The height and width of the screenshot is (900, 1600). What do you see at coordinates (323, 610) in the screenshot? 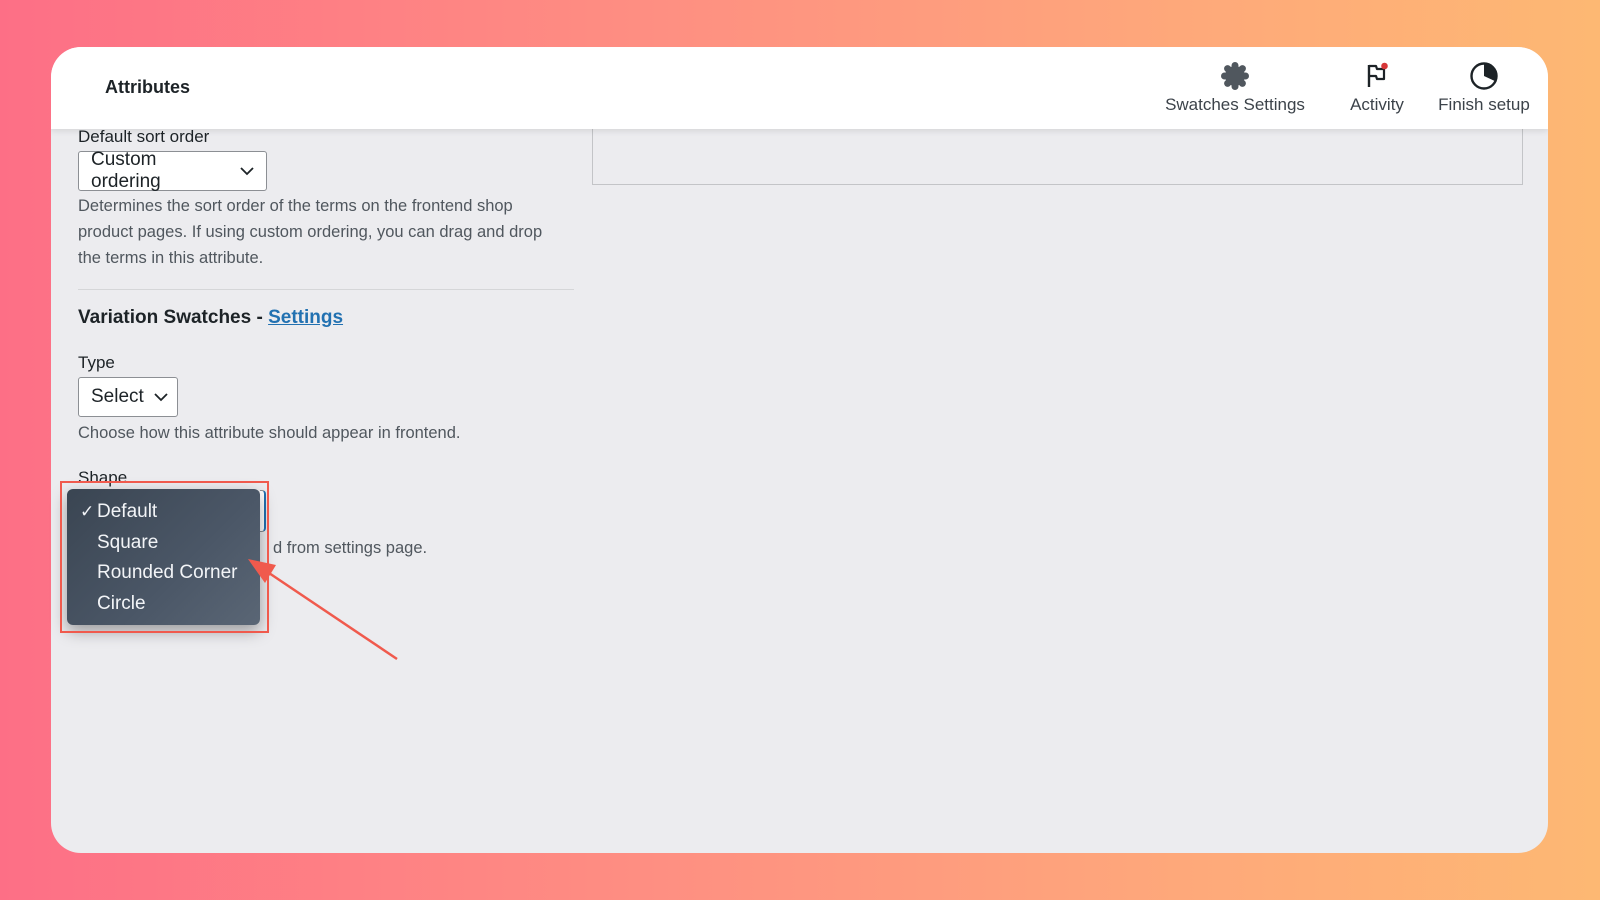
I see `annotation-arrow-icon` at bounding box center [323, 610].